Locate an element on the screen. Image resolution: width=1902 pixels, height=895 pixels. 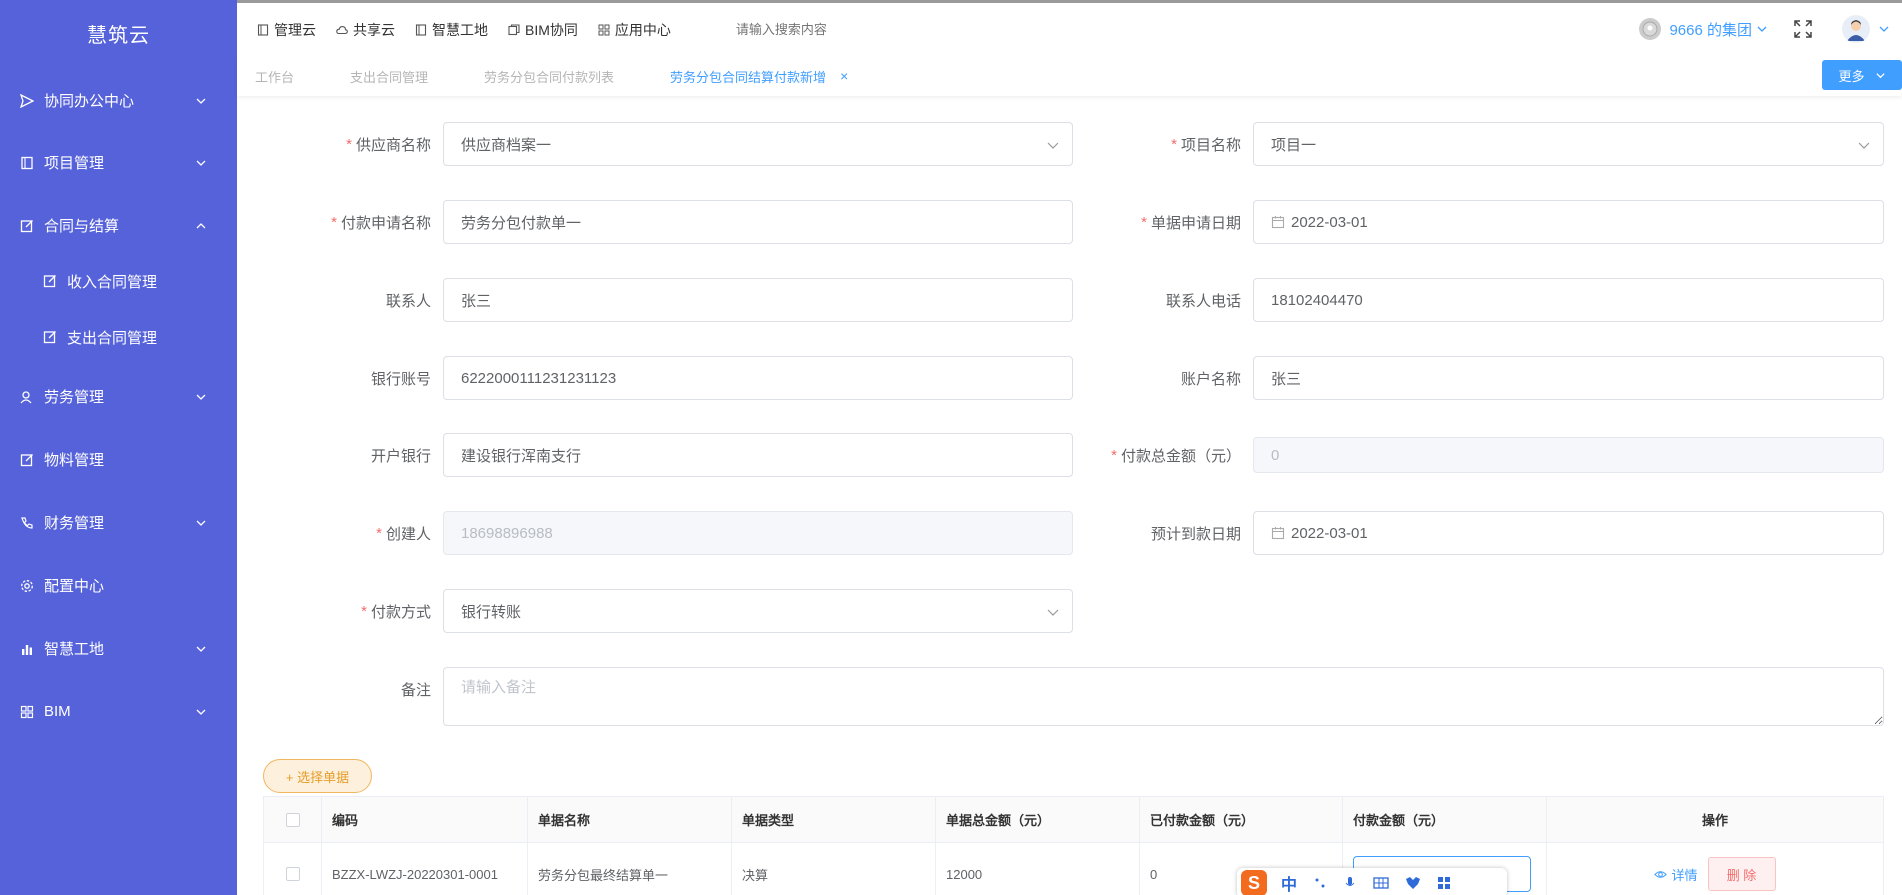
sidebar-item-material: 物料管理 is located at coordinates (118, 459).